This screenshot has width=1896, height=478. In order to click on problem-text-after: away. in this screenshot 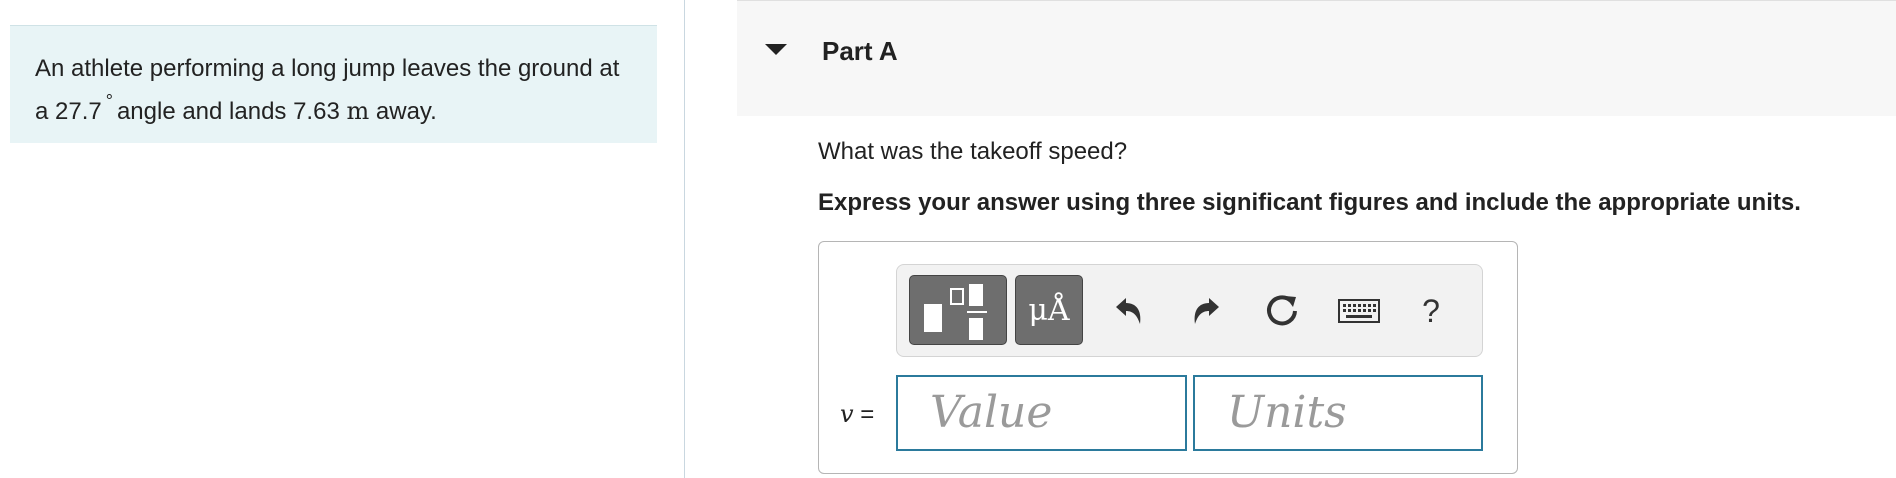, I will do `click(406, 111)`.